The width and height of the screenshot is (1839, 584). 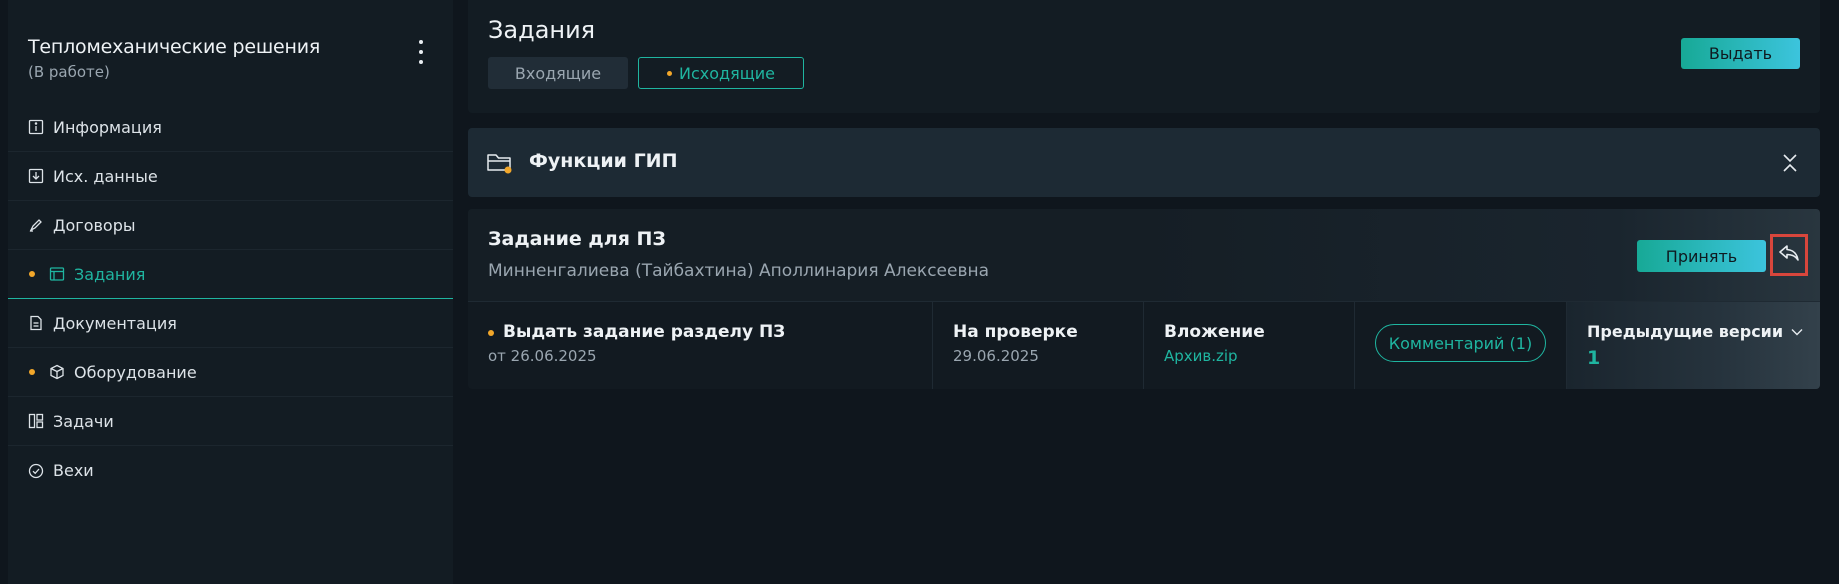 What do you see at coordinates (230, 127) in the screenshot?
I see `sidebar-item-info: Информация` at bounding box center [230, 127].